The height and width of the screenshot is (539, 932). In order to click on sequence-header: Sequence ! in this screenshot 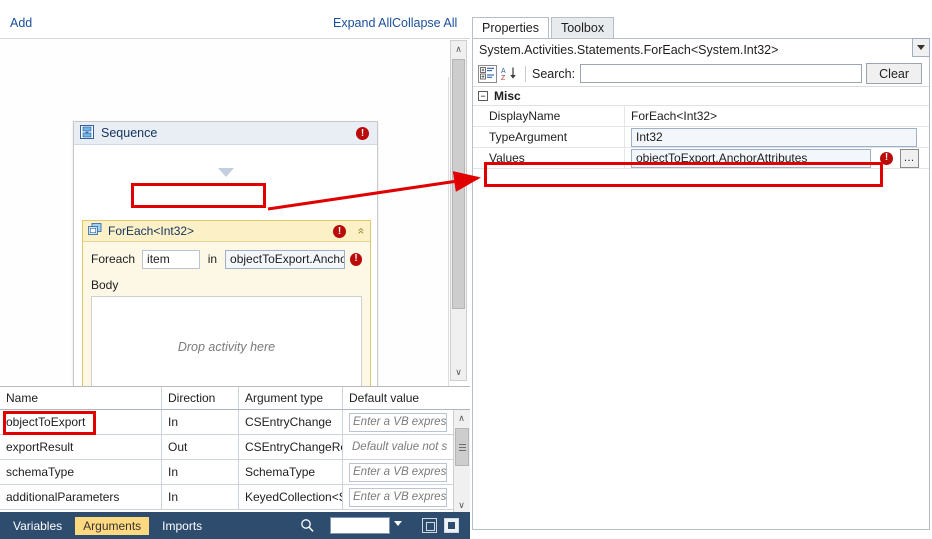, I will do `click(225, 133)`.